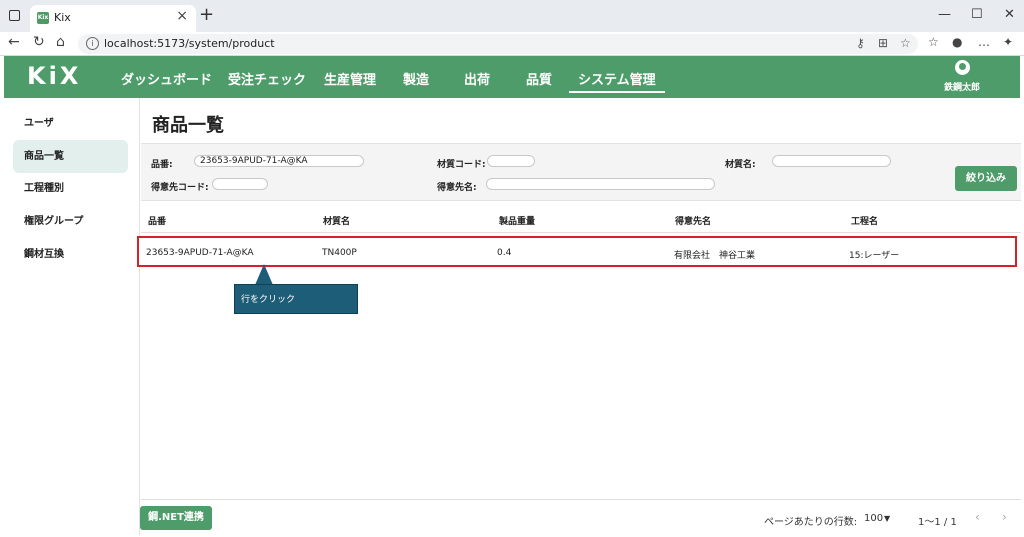 The width and height of the screenshot is (1024, 537). Describe the element at coordinates (811, 522) in the screenshot. I see `rows-per-page-label: ページあたりの行数:` at that location.